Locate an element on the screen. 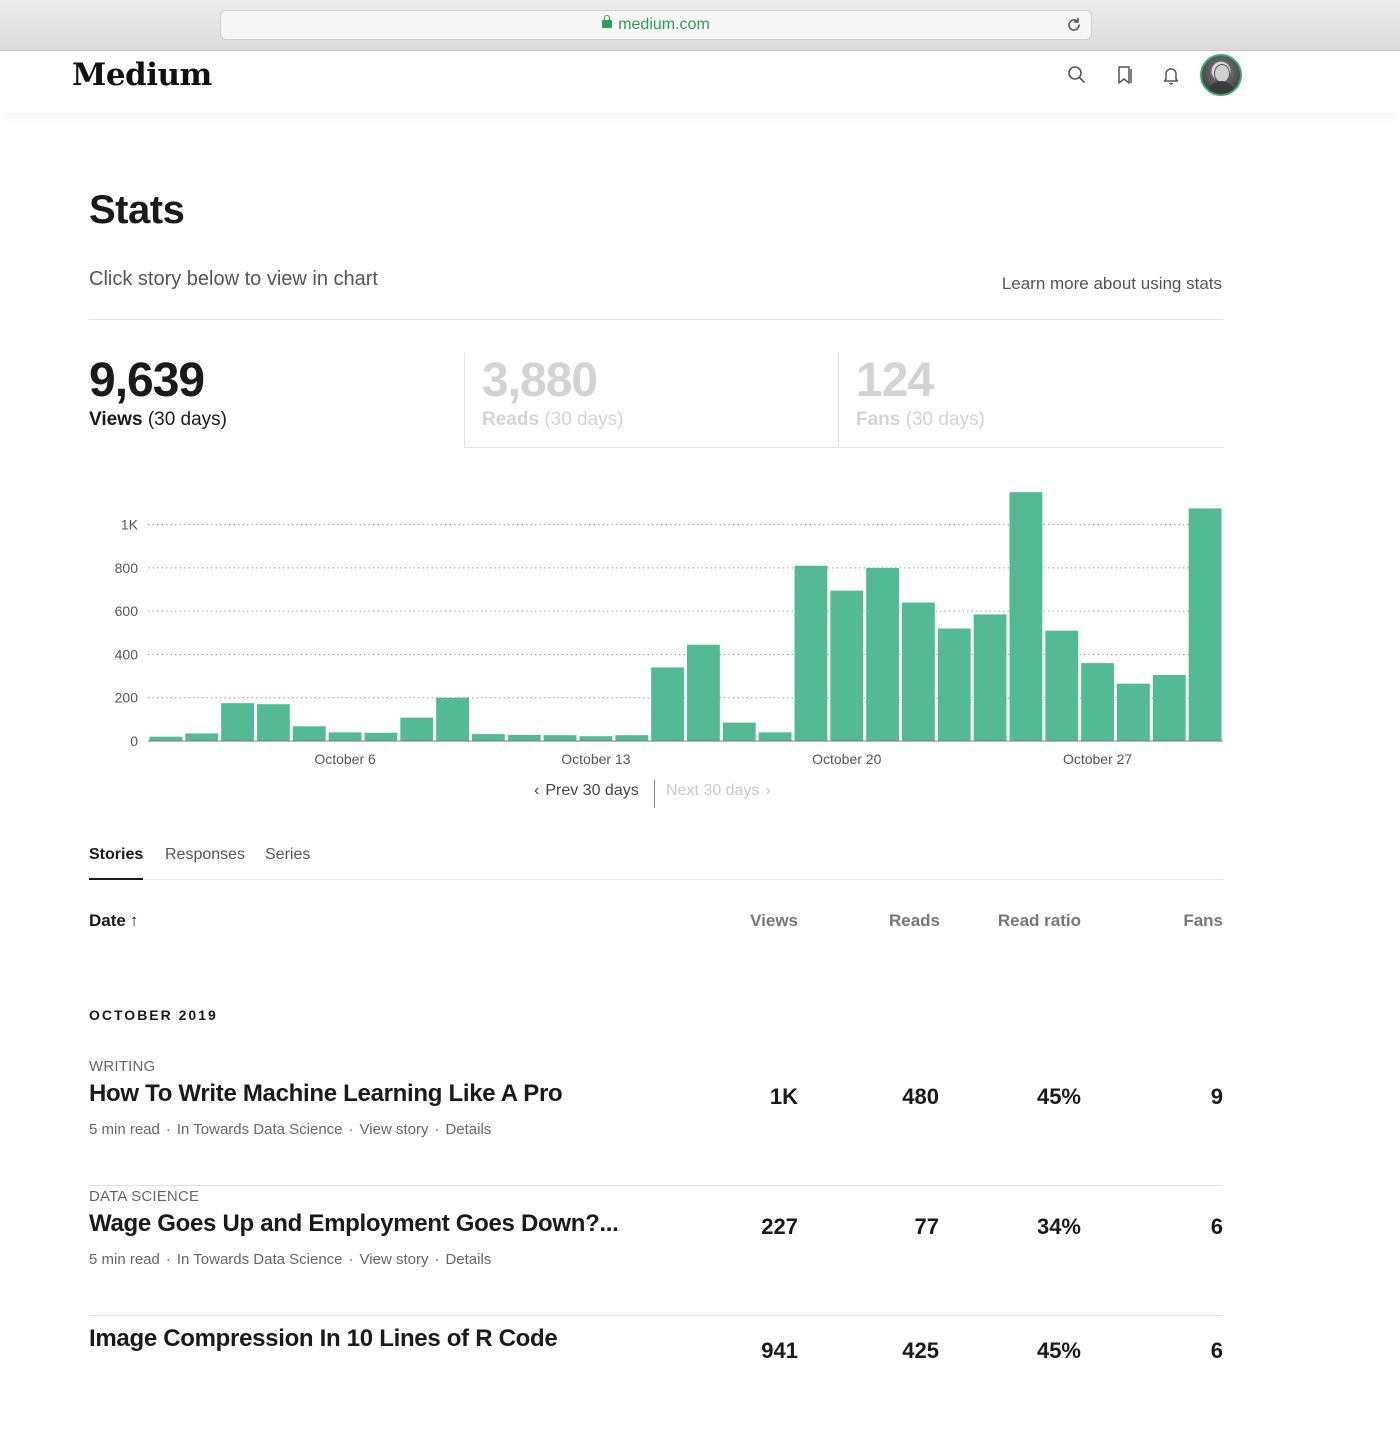  user-avatar is located at coordinates (1221, 75).